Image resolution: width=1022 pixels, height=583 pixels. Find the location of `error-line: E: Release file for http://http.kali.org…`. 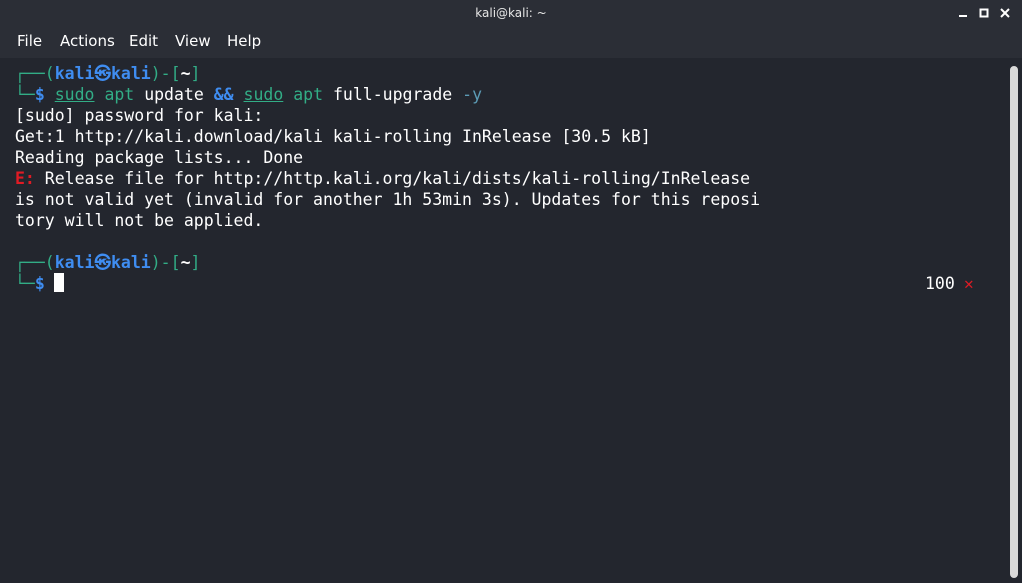

error-line: E: Release file for http://http.kali.org… is located at coordinates (382, 178).